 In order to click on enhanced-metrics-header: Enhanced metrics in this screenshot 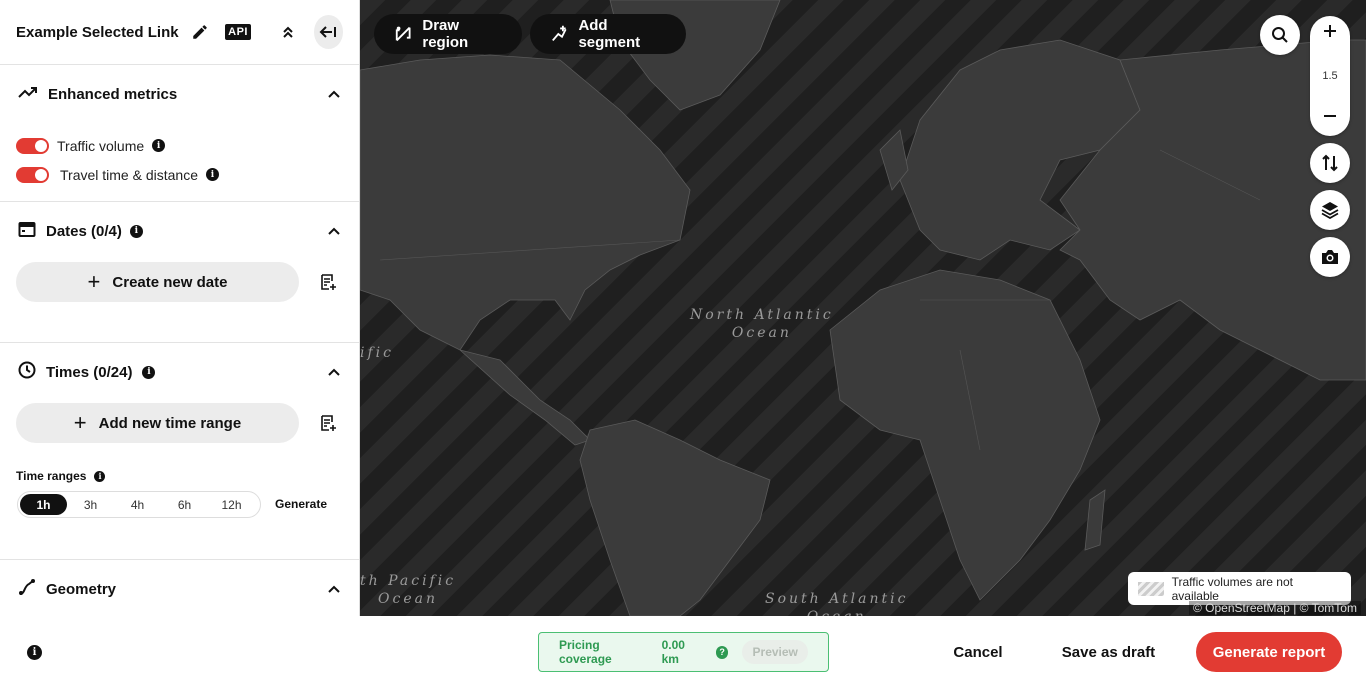, I will do `click(179, 94)`.